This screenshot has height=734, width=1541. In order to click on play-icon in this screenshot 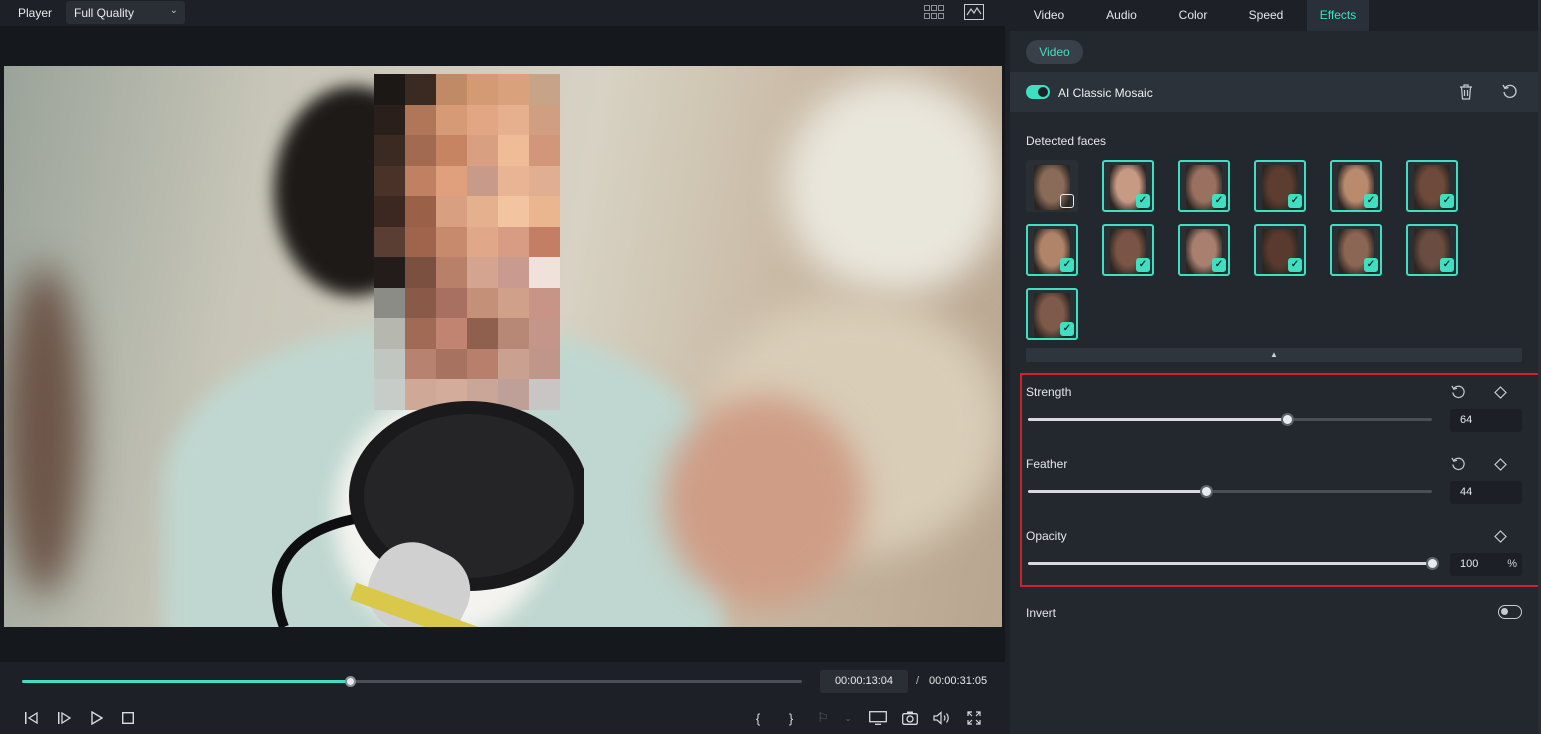, I will do `click(97, 718)`.